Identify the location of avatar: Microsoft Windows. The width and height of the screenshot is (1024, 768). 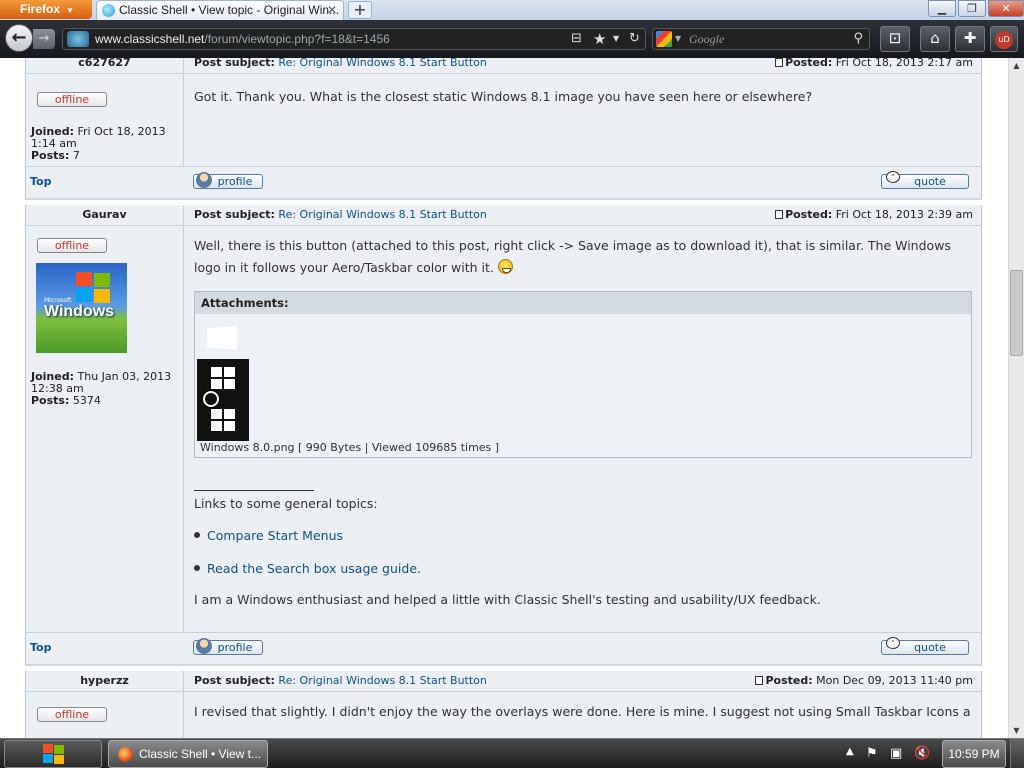
(81, 308).